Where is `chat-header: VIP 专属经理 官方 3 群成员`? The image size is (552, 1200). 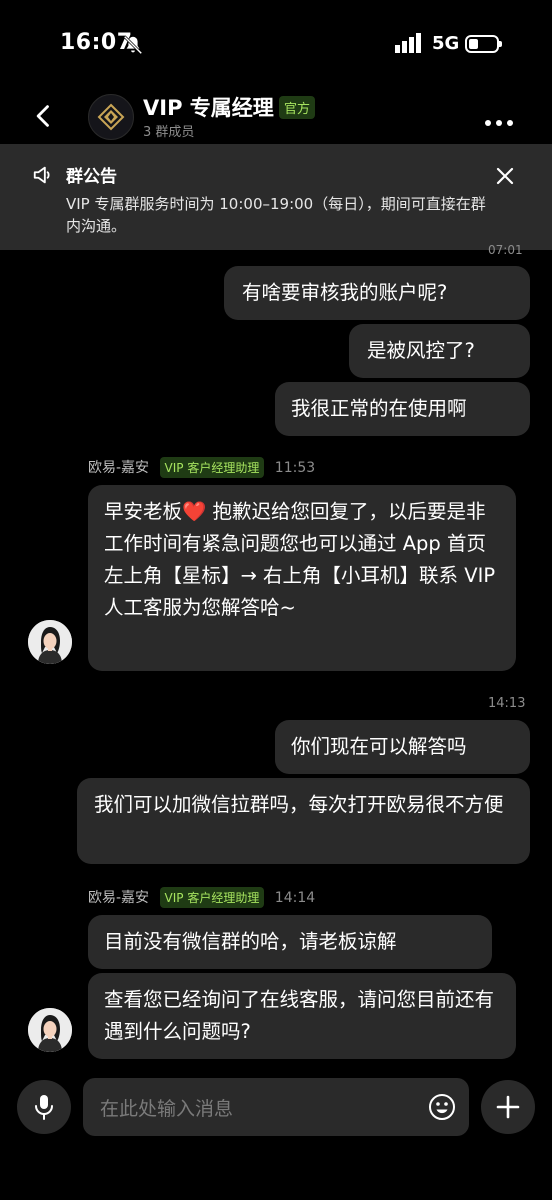
chat-header: VIP 专属经理 官方 3 群成员 is located at coordinates (276, 116).